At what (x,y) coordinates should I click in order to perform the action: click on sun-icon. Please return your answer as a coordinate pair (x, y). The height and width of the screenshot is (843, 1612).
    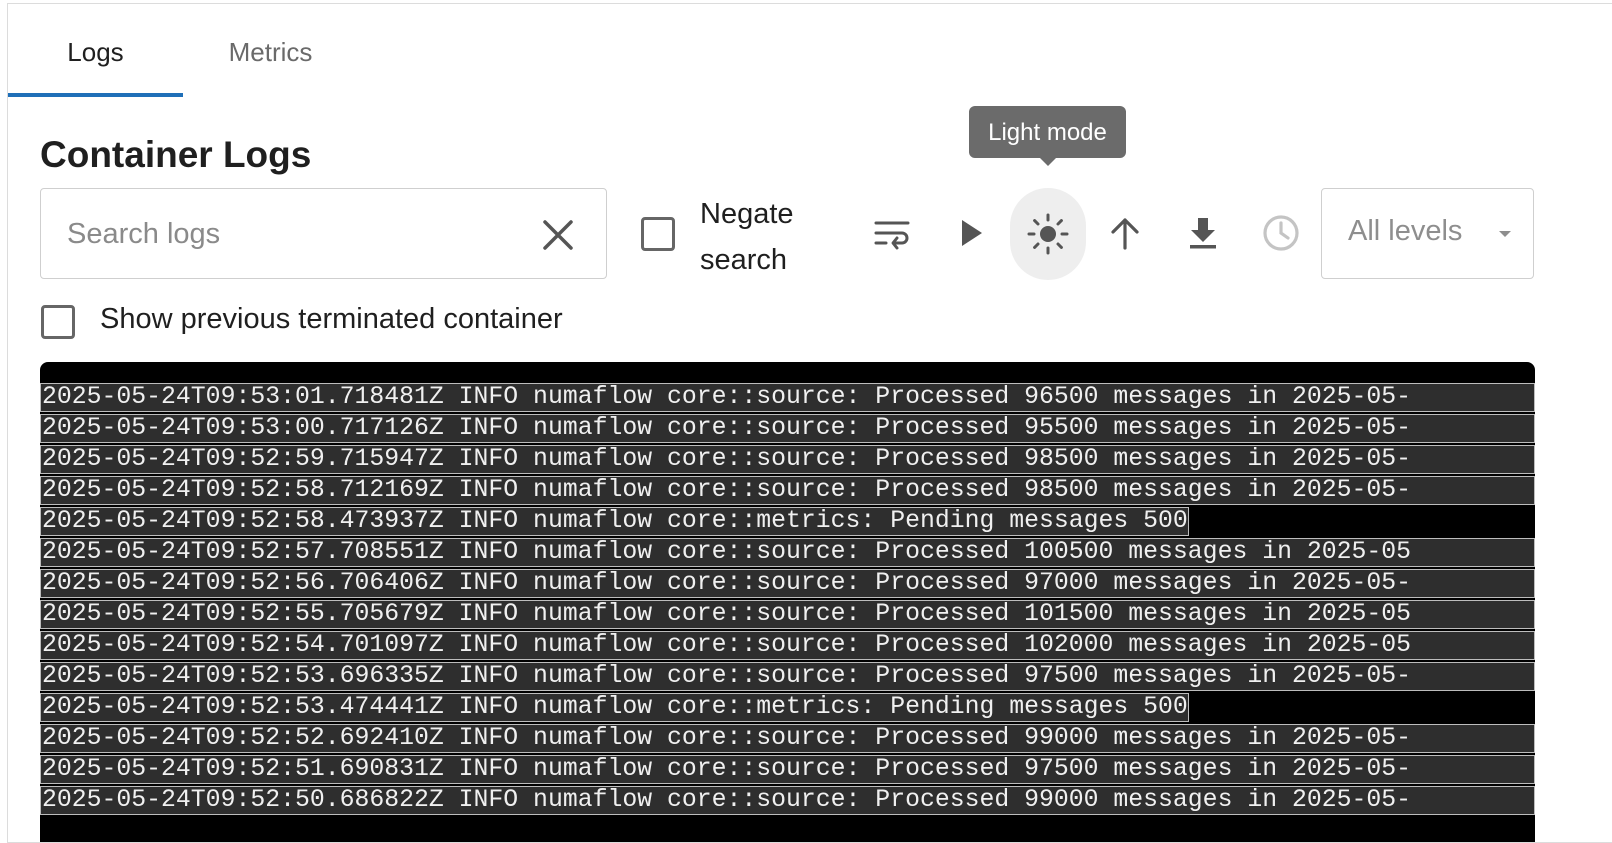
    Looking at the image, I should click on (1048, 234).